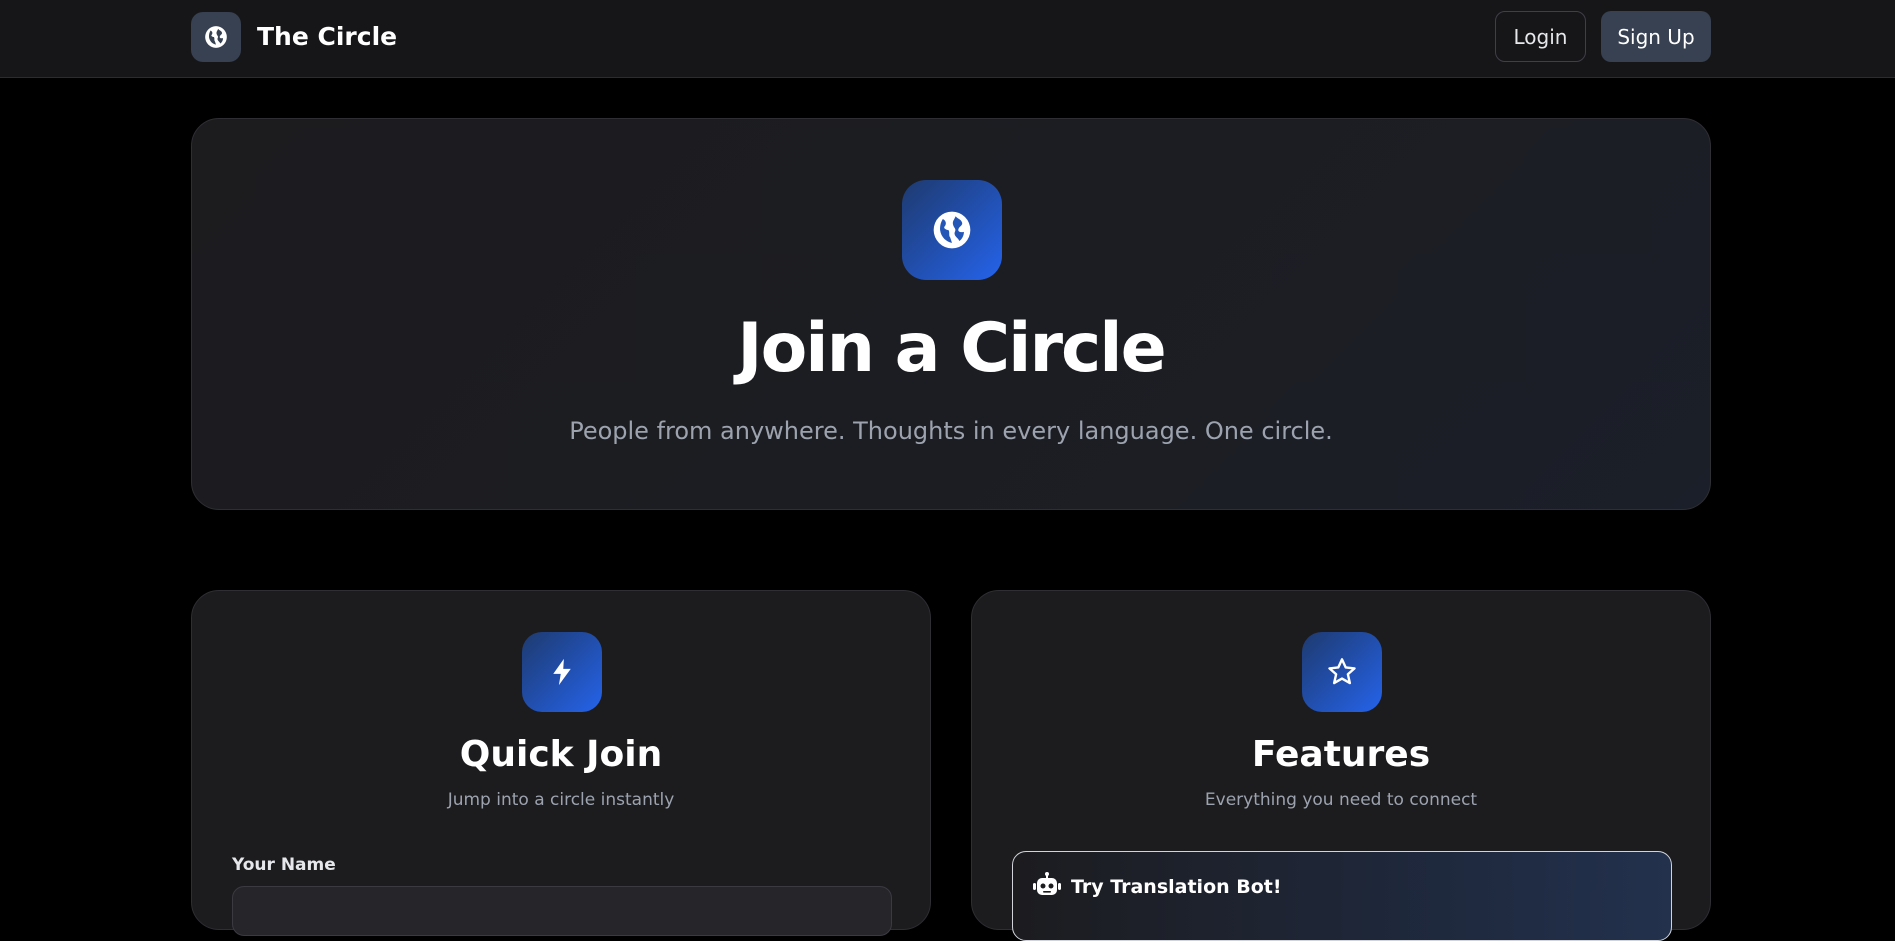  What do you see at coordinates (951, 348) in the screenshot?
I see `page-title: Join a Circle` at bounding box center [951, 348].